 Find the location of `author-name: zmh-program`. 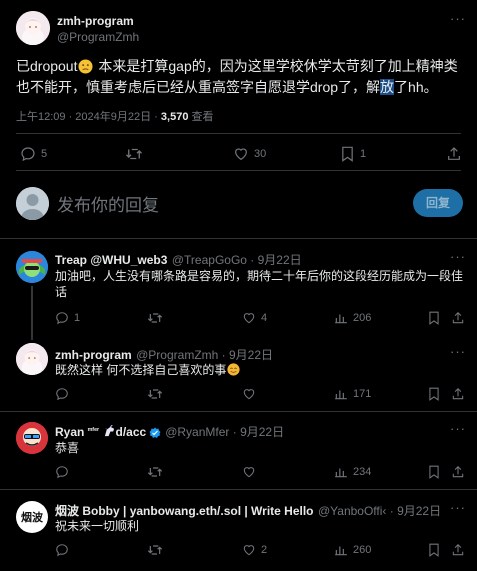

author-name: zmh-program is located at coordinates (95, 21).